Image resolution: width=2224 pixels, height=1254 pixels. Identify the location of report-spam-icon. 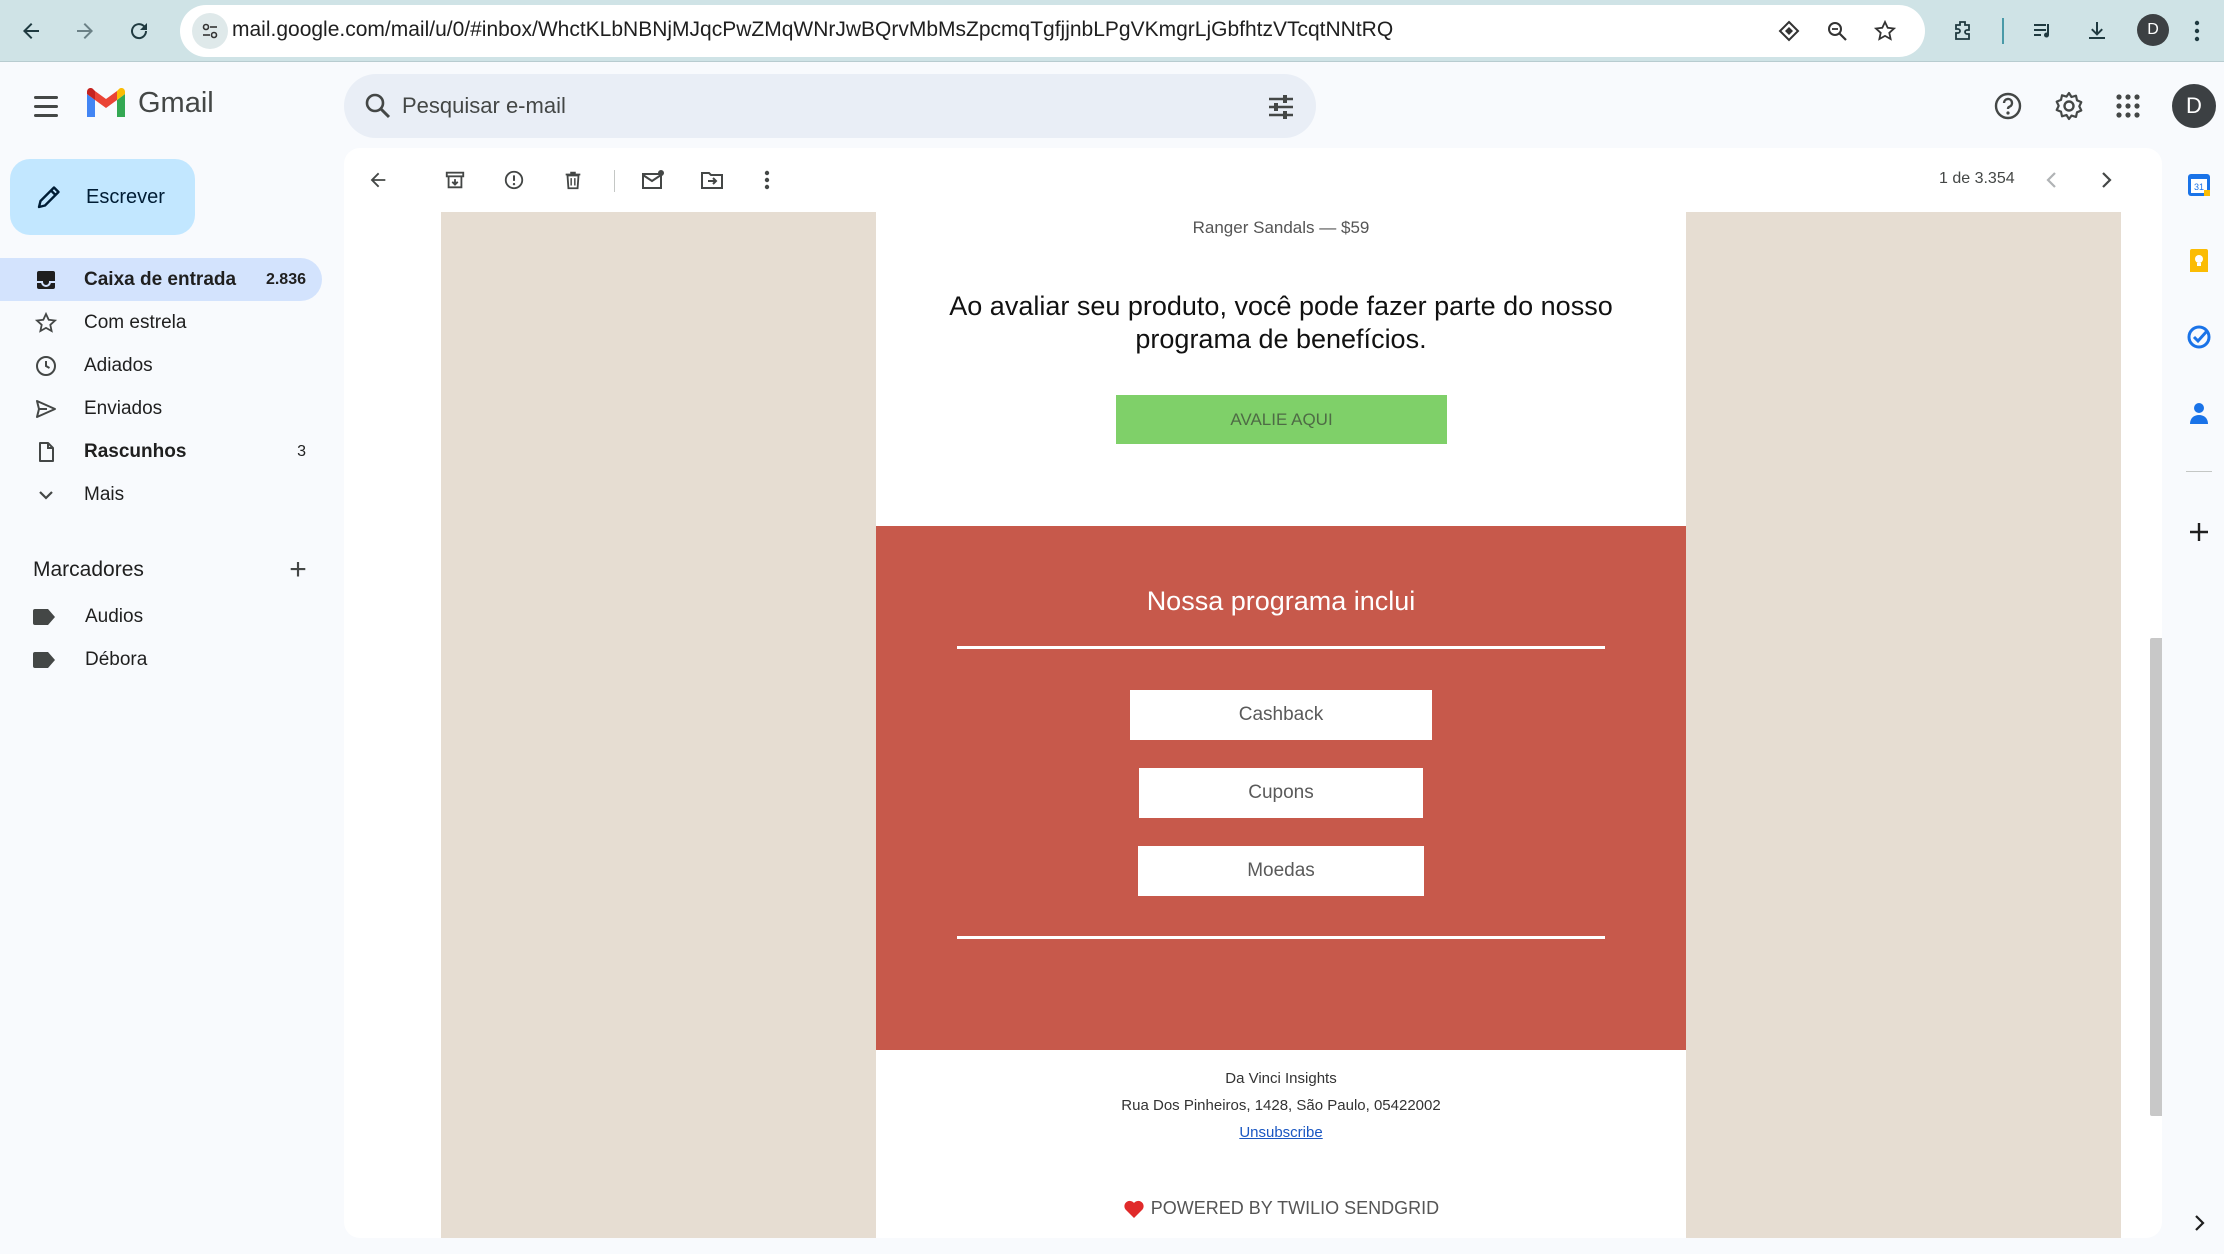
(514, 180).